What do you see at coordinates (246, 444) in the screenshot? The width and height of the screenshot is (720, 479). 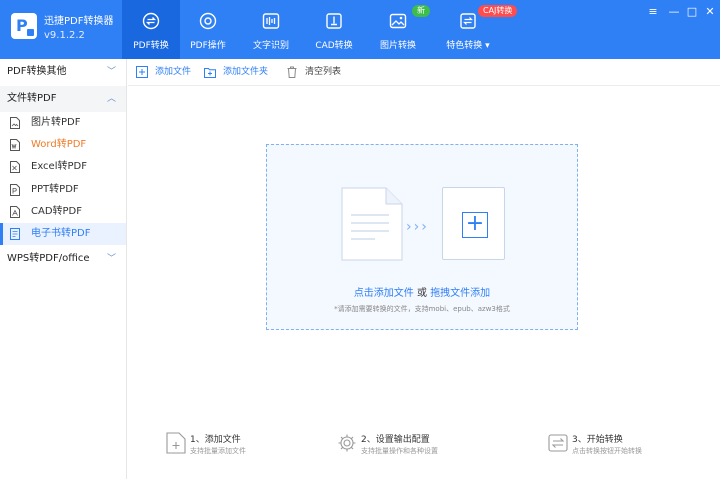 I see `step-add-file: 1、添加文件 支持批量添加文件` at bounding box center [246, 444].